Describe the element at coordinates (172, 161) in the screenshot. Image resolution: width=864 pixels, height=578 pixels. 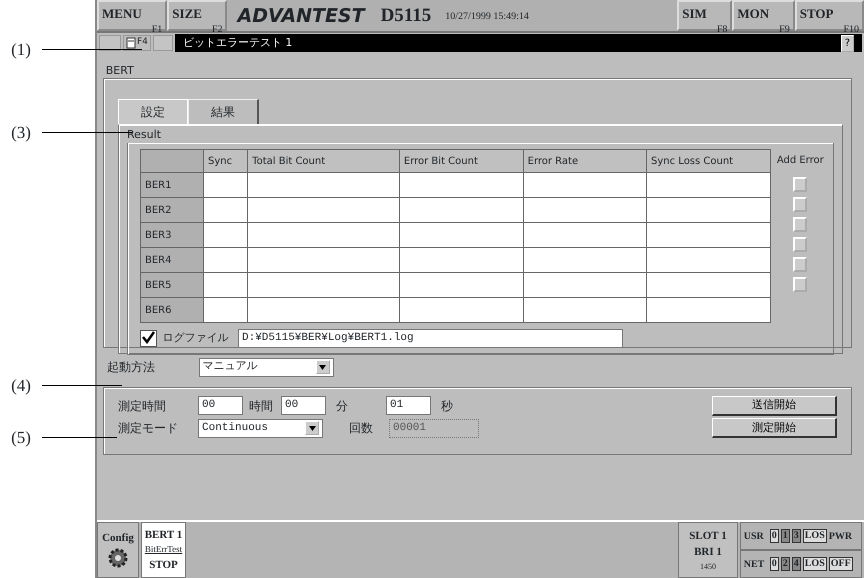
I see `table-header` at that location.